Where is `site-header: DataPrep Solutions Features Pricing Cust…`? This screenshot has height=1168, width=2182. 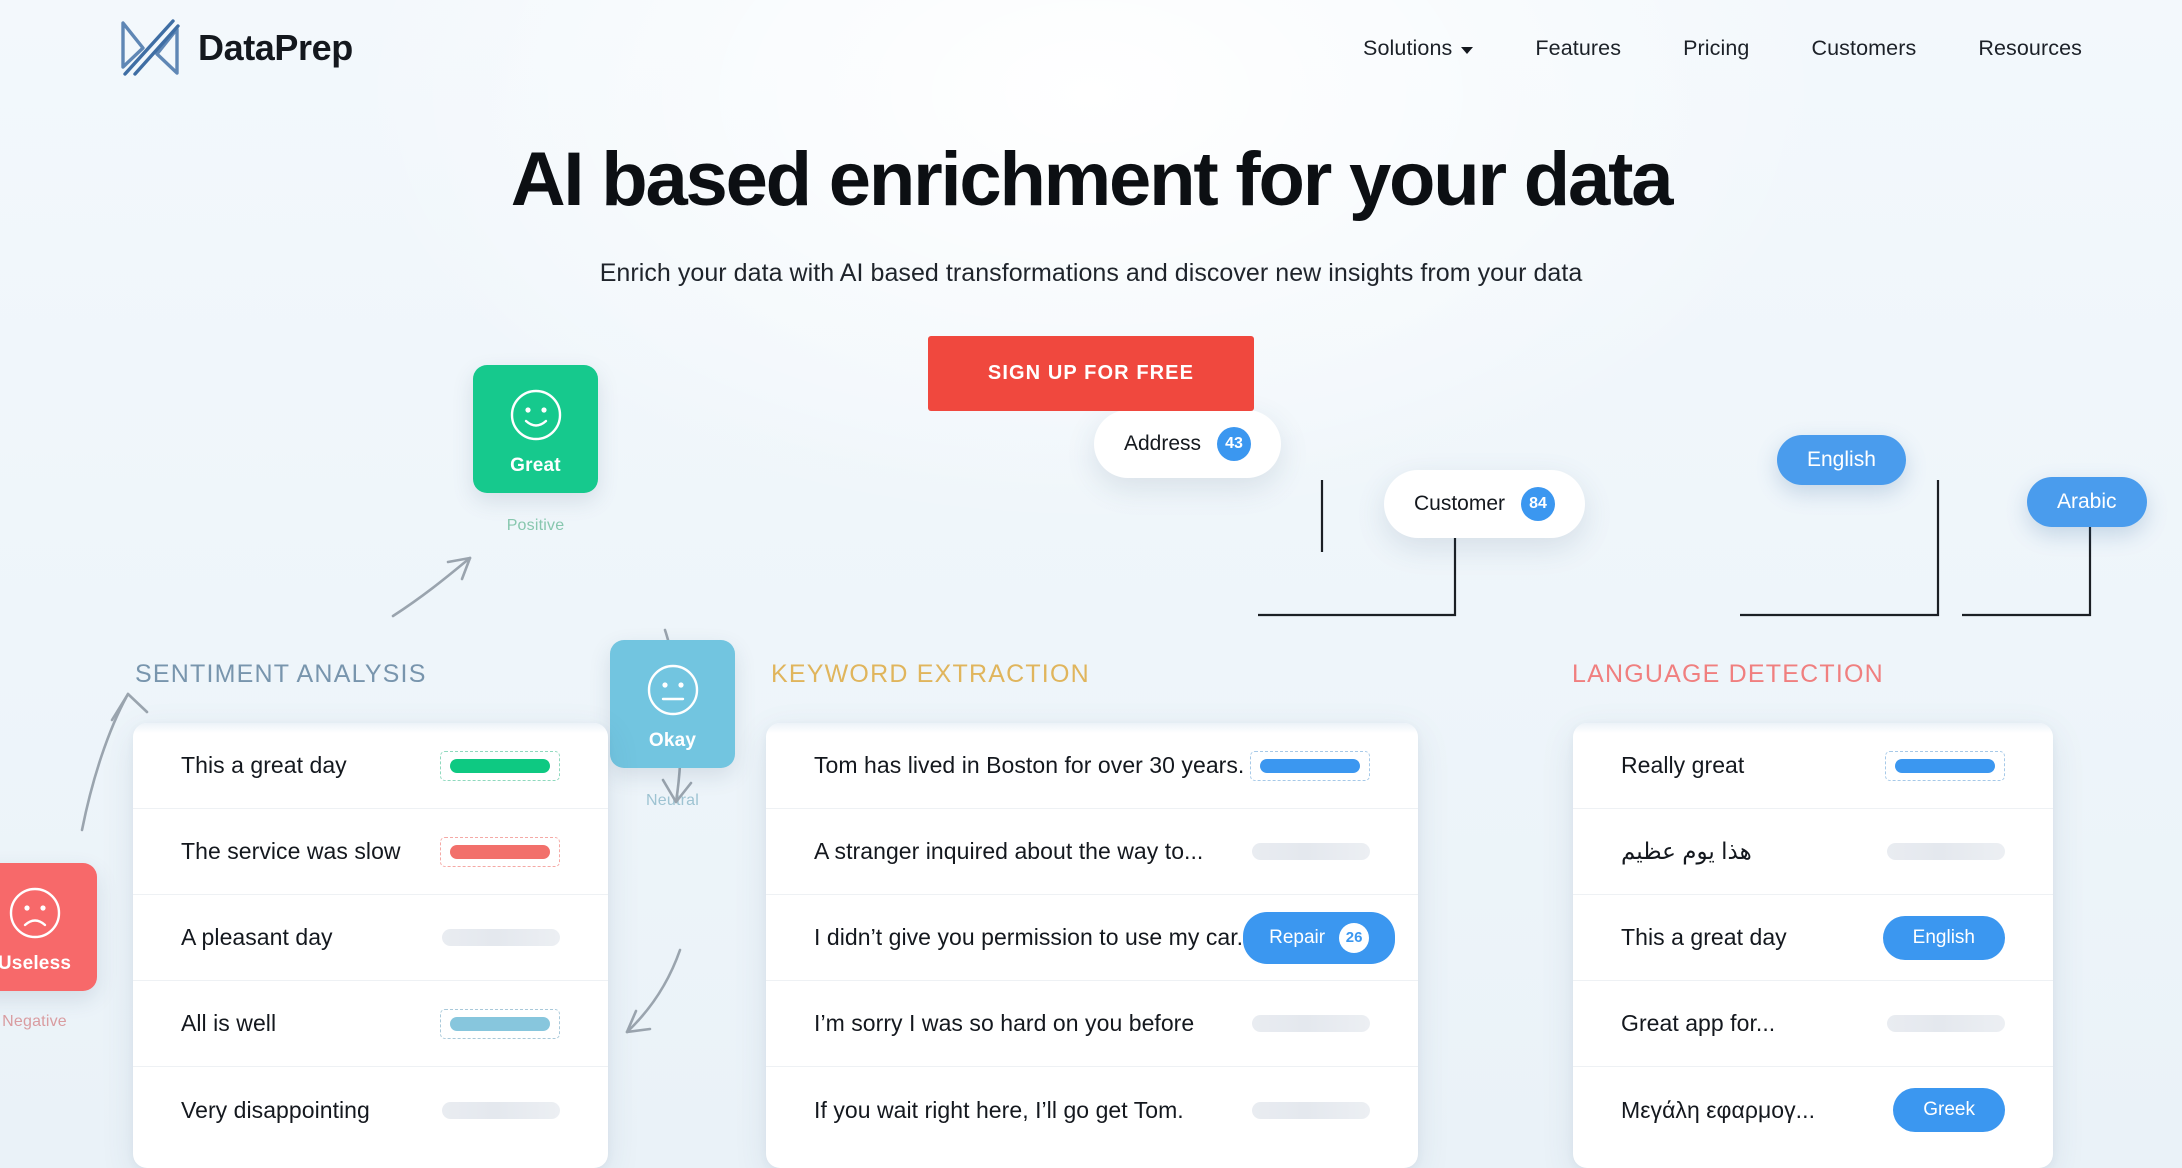
site-header: DataPrep Solutions Features Pricing Cust… is located at coordinates (1091, 48).